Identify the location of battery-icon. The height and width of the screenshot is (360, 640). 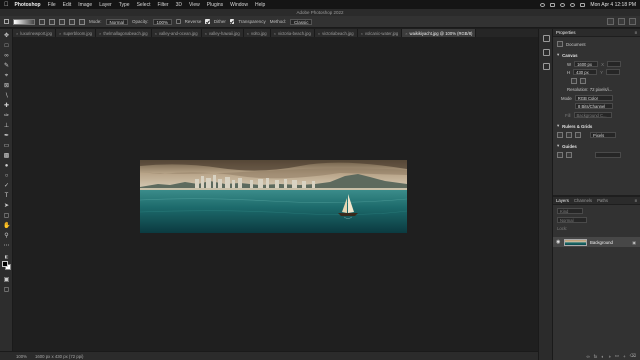
(553, 4).